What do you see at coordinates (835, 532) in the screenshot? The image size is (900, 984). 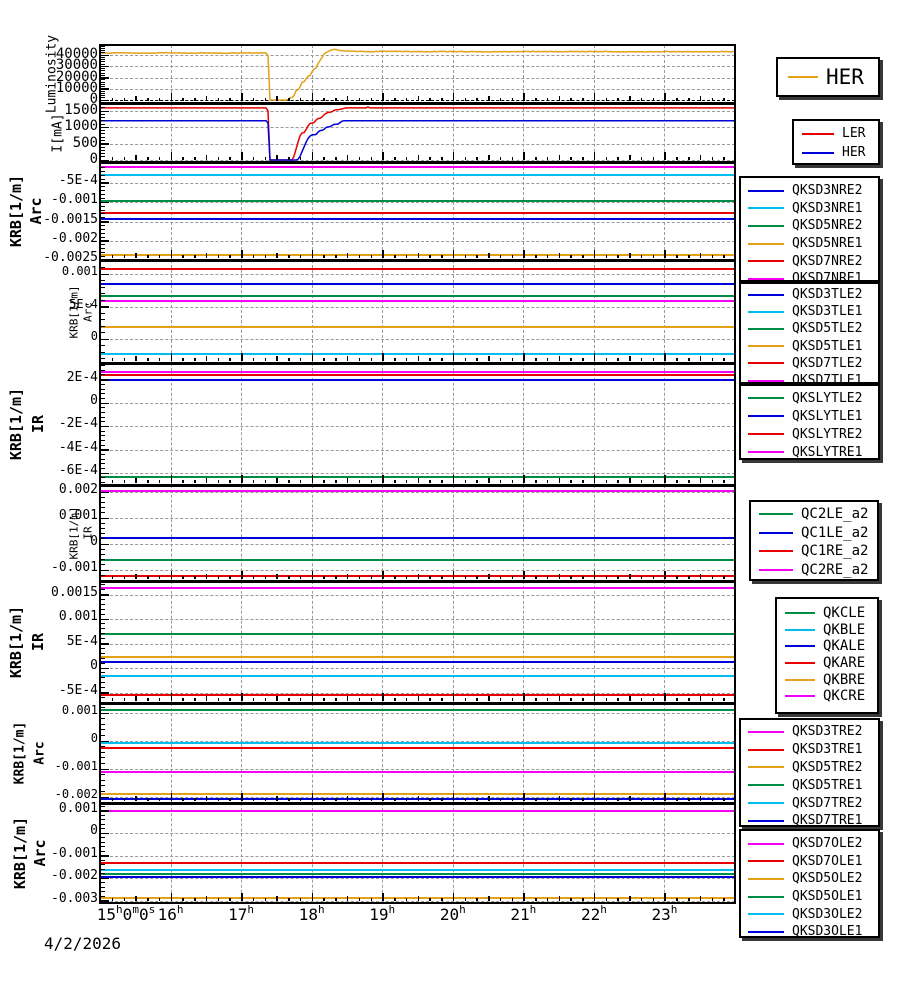 I see `legend-label: QC1LE_a2` at bounding box center [835, 532].